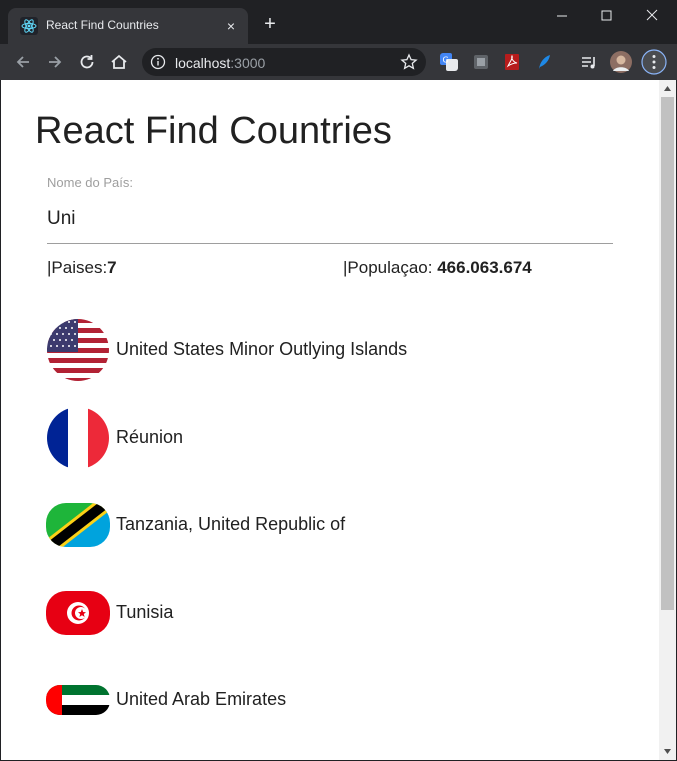 The image size is (677, 761). What do you see at coordinates (667, 353) in the screenshot?
I see `scrollbar-thumb` at bounding box center [667, 353].